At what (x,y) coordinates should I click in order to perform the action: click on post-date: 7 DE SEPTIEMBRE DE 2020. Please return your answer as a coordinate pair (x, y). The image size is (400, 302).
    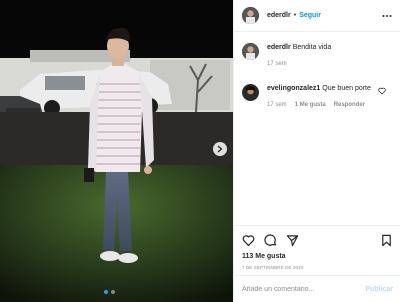
    Looking at the image, I should click on (317, 267).